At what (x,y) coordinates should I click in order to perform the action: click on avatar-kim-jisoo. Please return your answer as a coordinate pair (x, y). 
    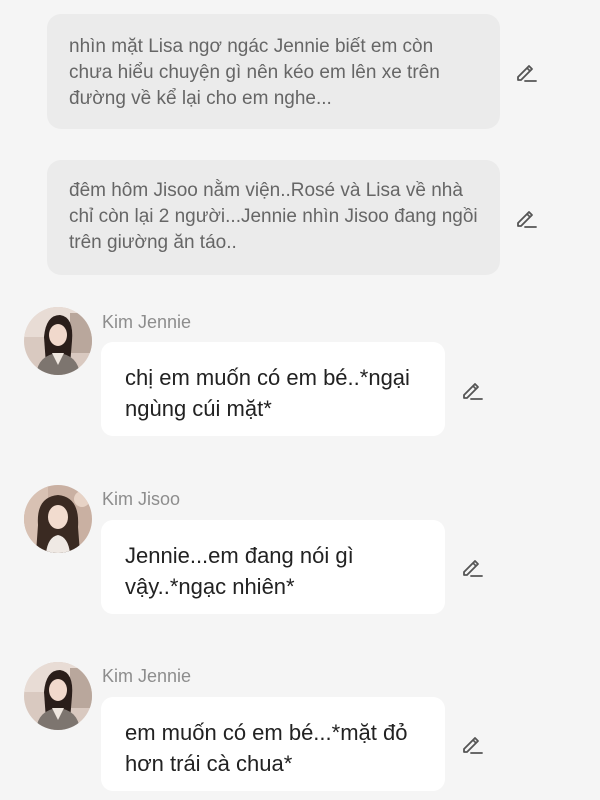
    Looking at the image, I should click on (58, 519).